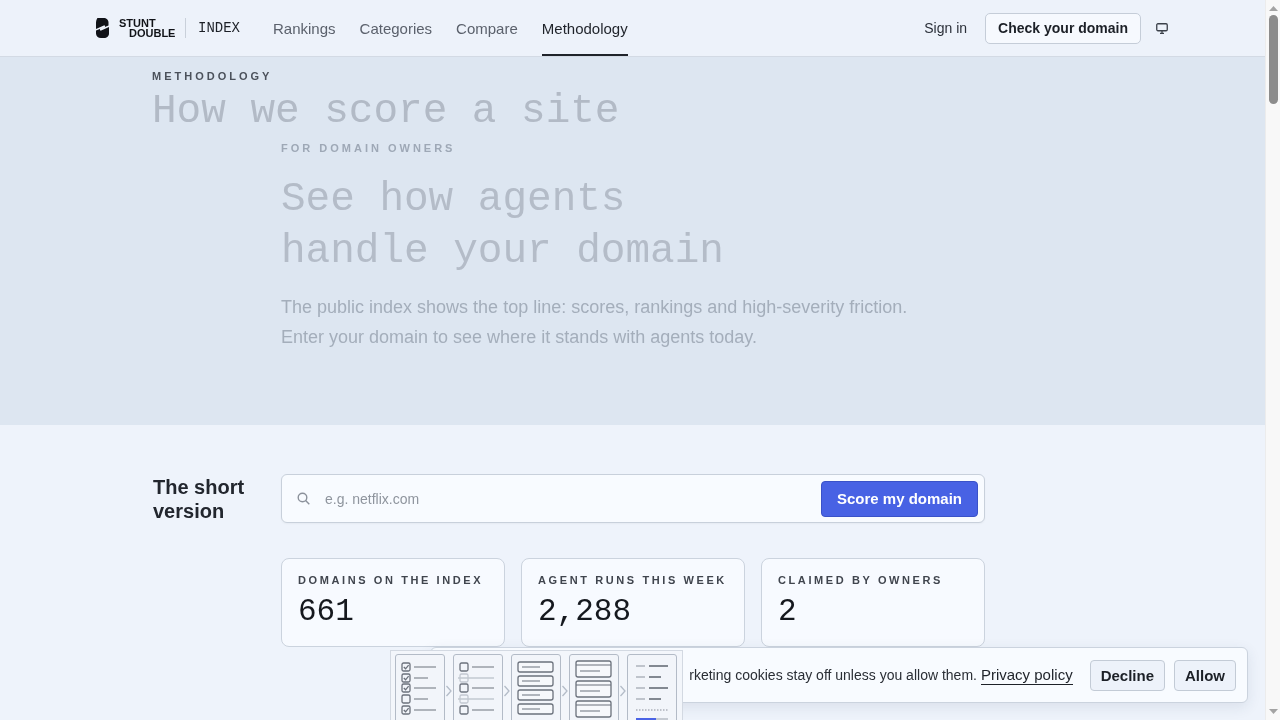  What do you see at coordinates (585, 612) in the screenshot?
I see `stat-value: 2,288` at bounding box center [585, 612].